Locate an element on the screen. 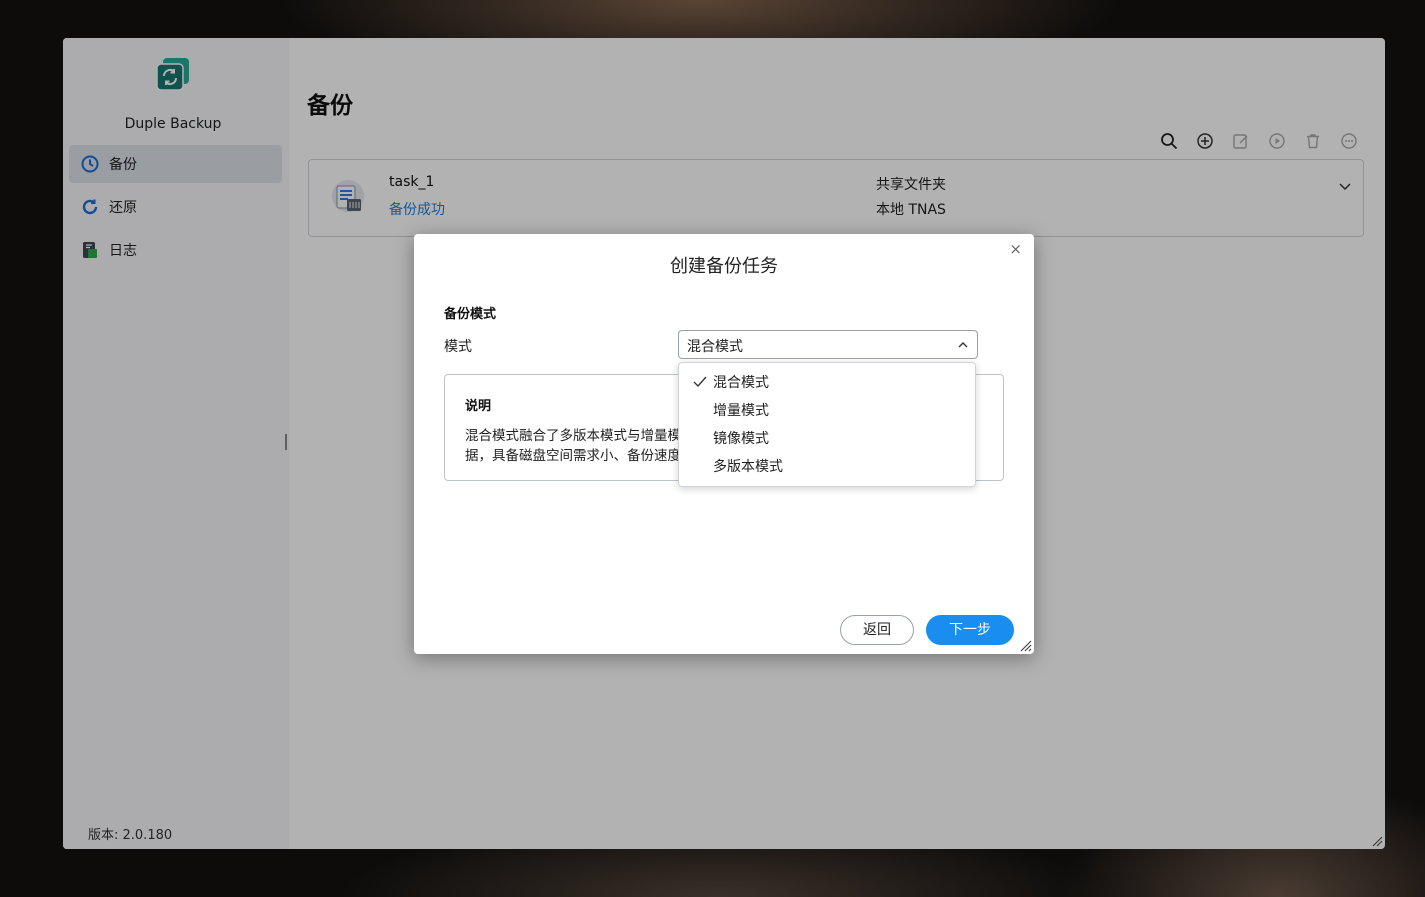  next-button: 下一步 is located at coordinates (970, 630).